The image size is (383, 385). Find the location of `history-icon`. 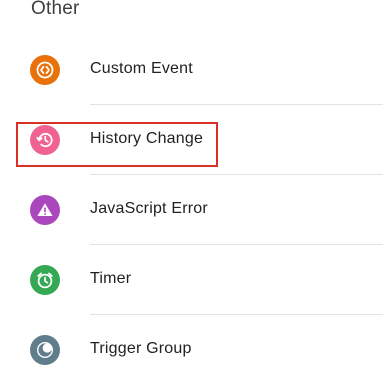

history-icon is located at coordinates (45, 140).